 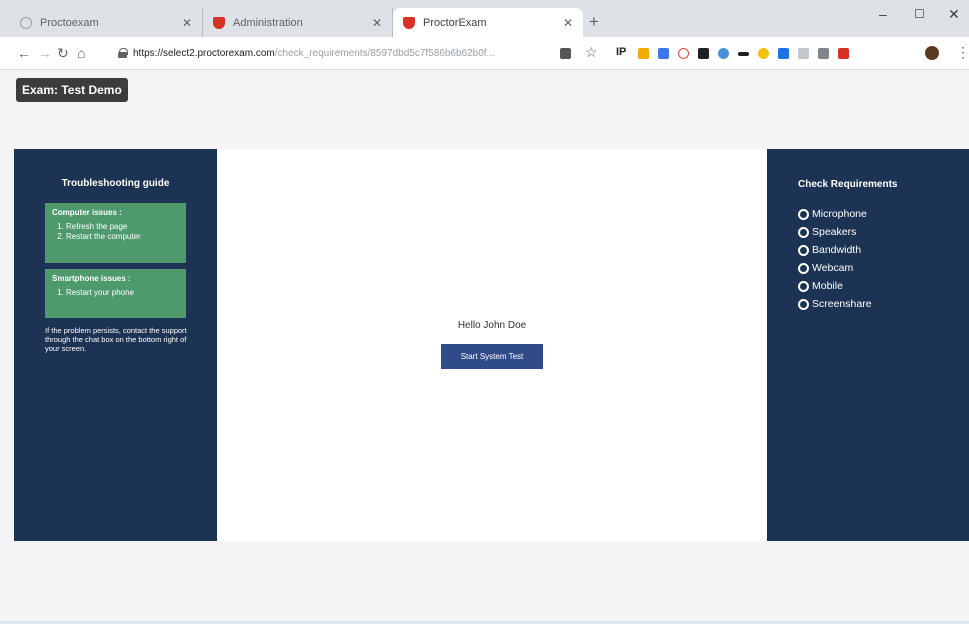 I want to click on requirement-label: Microphone, so click(x=839, y=214).